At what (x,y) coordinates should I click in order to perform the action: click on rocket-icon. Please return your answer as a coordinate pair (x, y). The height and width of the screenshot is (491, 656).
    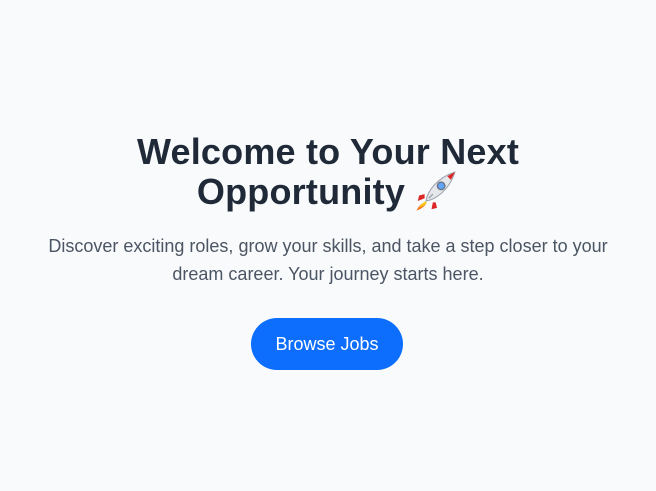
    Looking at the image, I should click on (436, 191).